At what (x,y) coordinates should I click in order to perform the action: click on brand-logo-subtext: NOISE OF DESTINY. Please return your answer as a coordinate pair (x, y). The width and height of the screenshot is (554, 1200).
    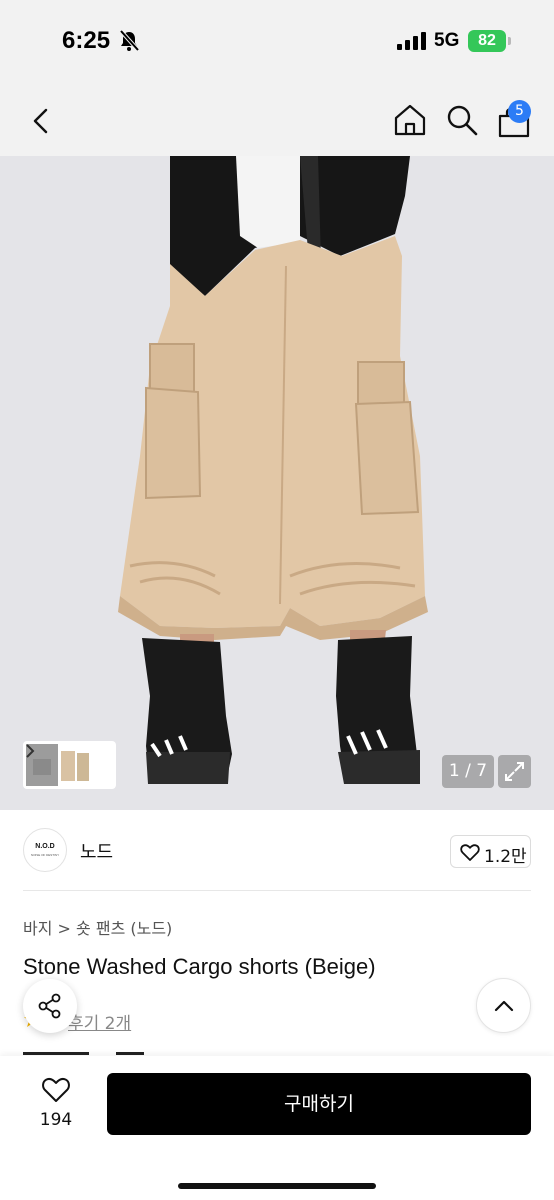
    Looking at the image, I should click on (45, 855).